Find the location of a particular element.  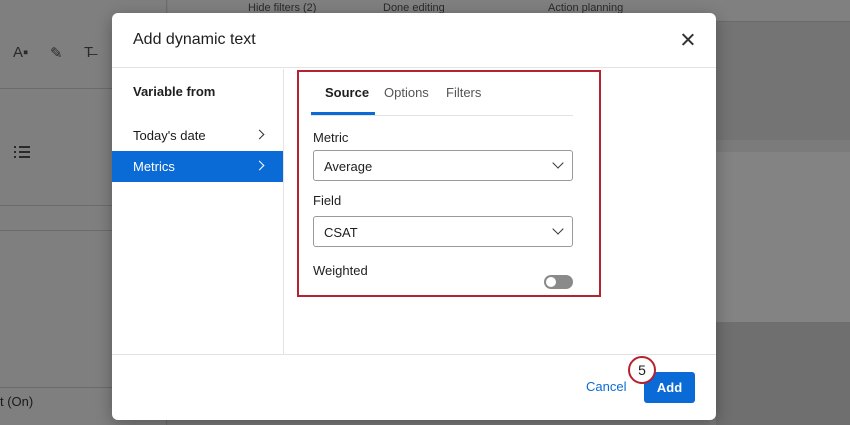

footer-divider is located at coordinates (414, 354).